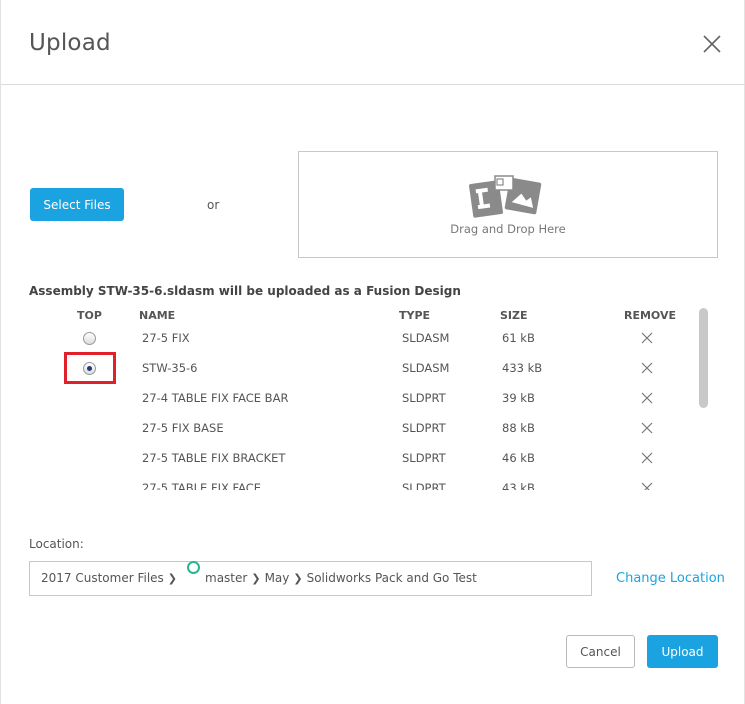  I want to click on close-icon, so click(712, 44).